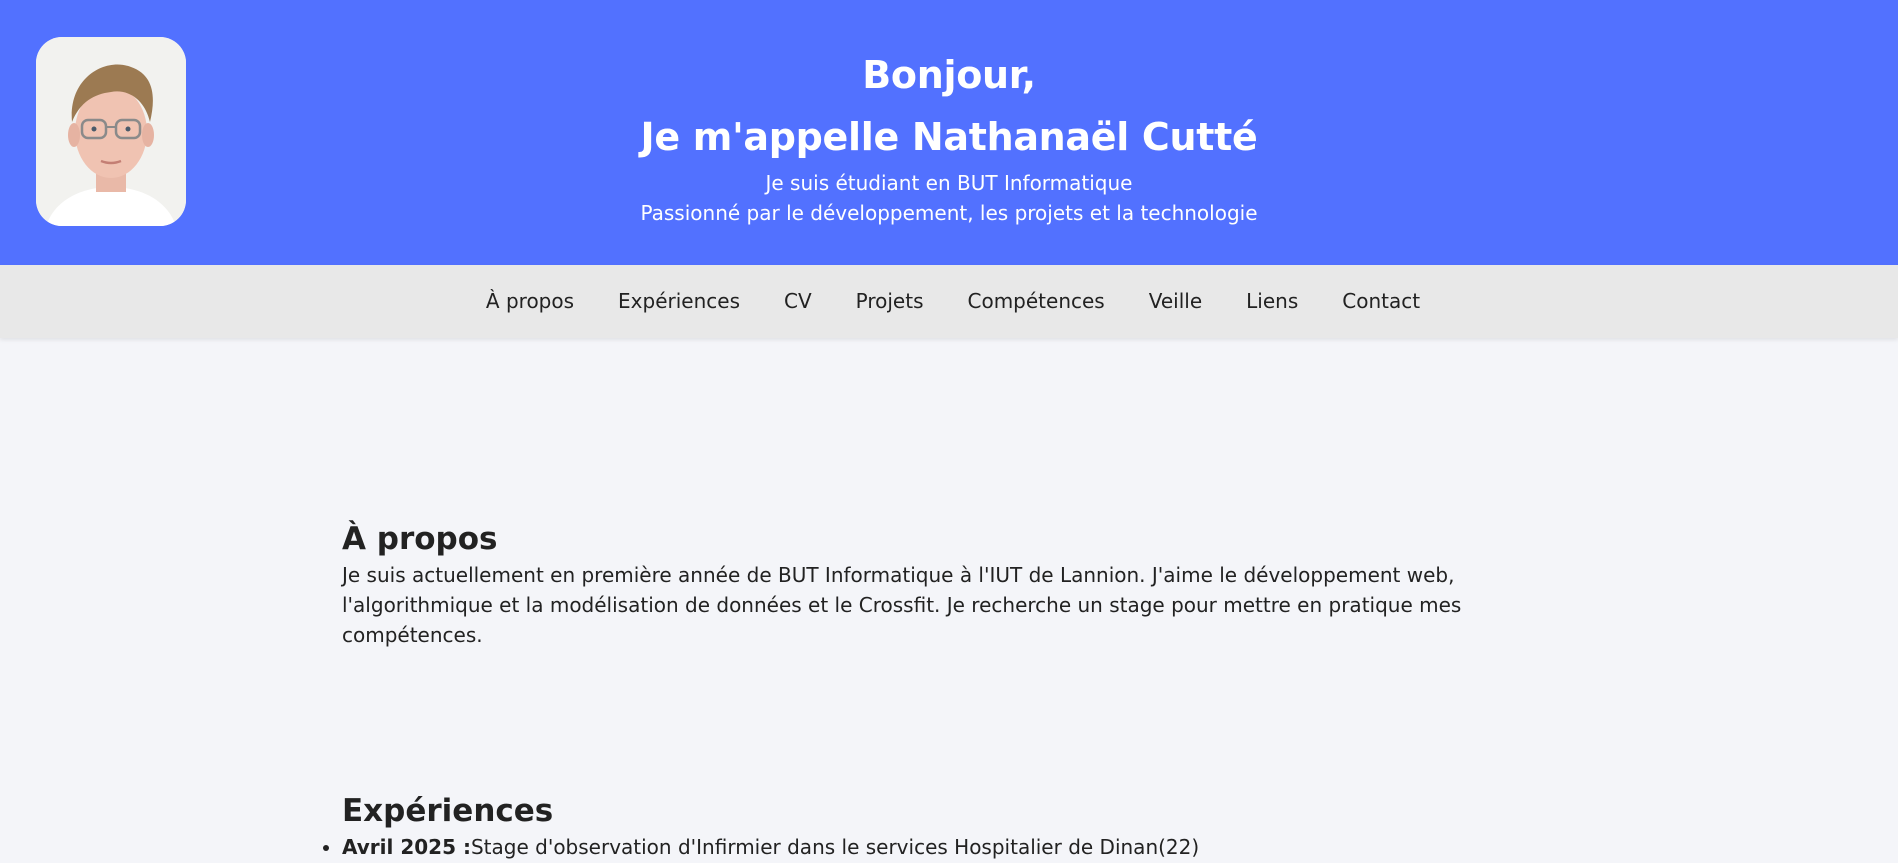  Describe the element at coordinates (1381, 301) in the screenshot. I see `nav-link-contact: Contact` at that location.